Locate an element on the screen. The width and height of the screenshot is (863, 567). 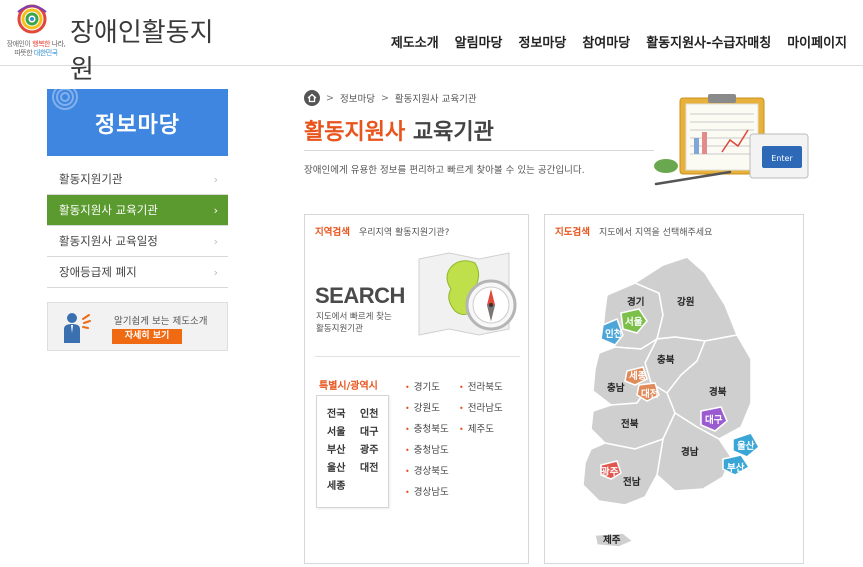
logo-tagline: 장애인이 행복한 나라, 따뜻한 대한민국 is located at coordinates (36, 48).